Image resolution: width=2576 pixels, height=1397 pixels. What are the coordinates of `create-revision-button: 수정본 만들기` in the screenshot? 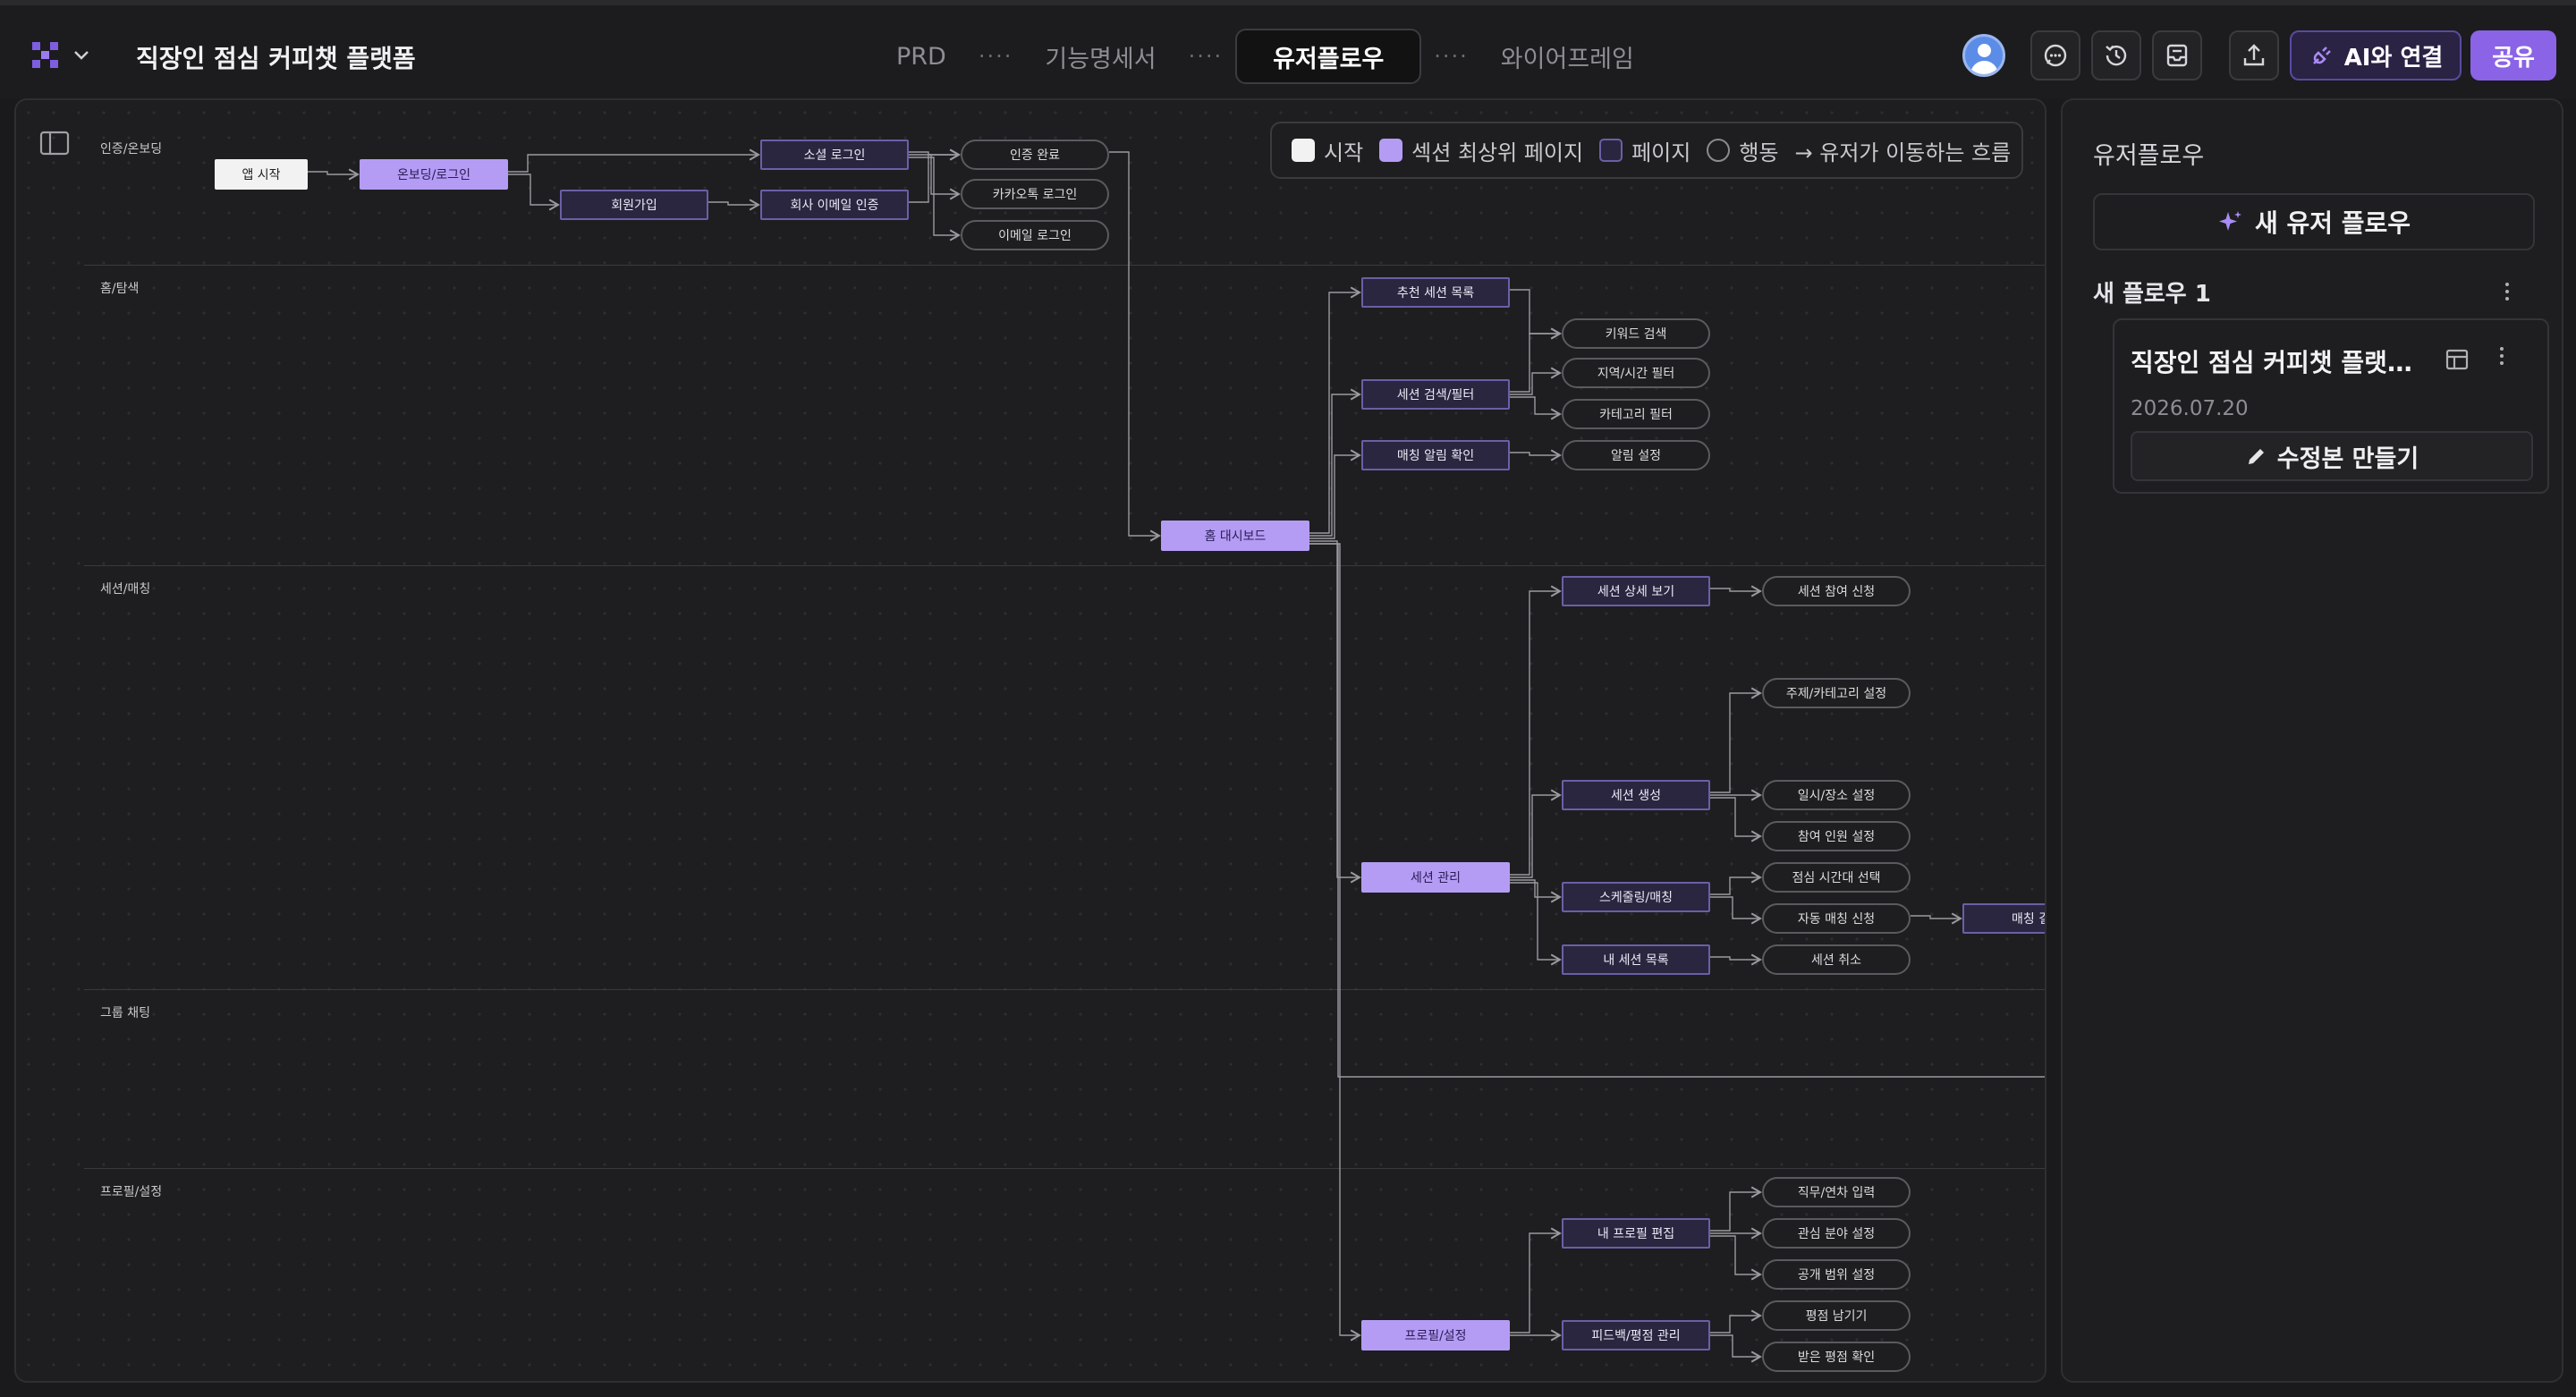 It's located at (2332, 456).